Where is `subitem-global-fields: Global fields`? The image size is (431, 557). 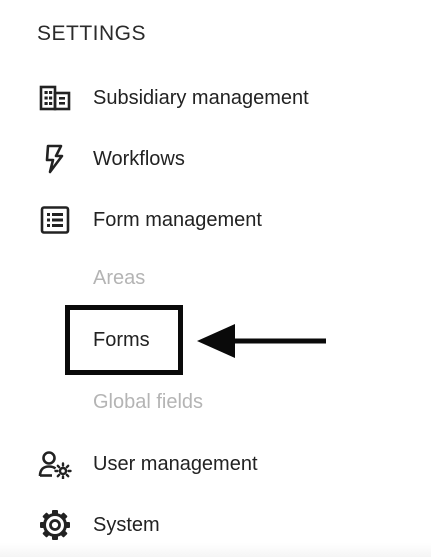 subitem-global-fields: Global fields is located at coordinates (148, 402).